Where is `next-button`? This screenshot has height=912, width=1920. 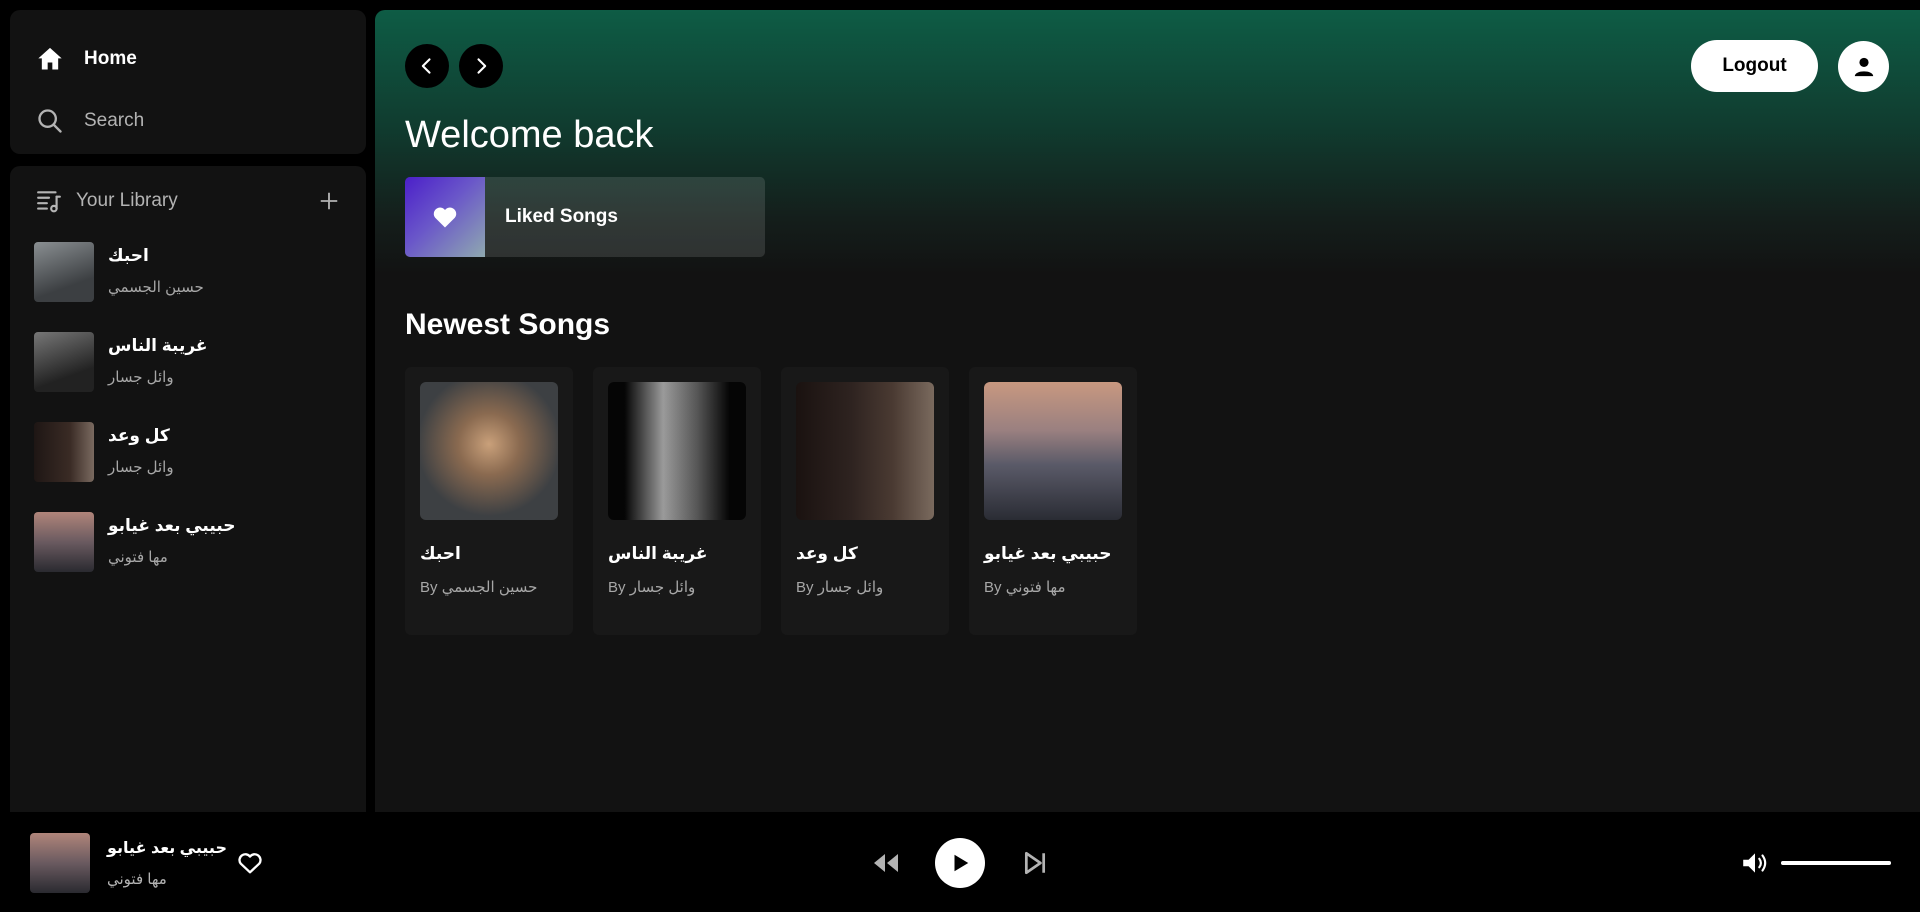 next-button is located at coordinates (1035, 865).